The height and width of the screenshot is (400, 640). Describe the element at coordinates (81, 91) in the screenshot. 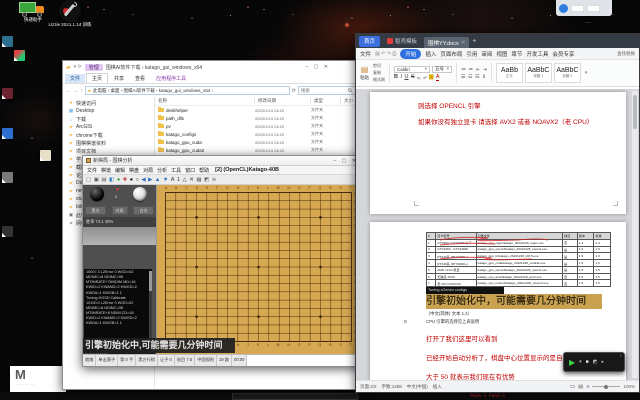

I see `up-icon: ↑` at that location.